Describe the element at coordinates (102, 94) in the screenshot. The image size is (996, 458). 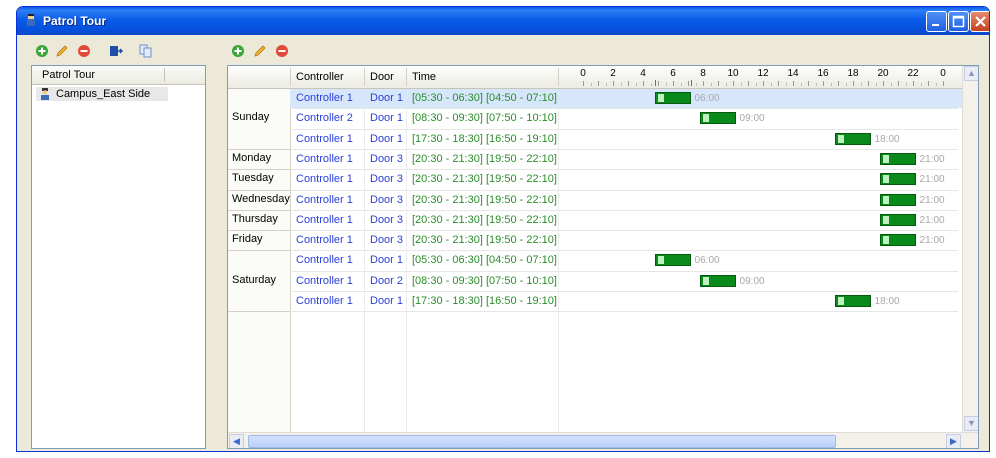
I see `list-item: Campus_East Side` at that location.